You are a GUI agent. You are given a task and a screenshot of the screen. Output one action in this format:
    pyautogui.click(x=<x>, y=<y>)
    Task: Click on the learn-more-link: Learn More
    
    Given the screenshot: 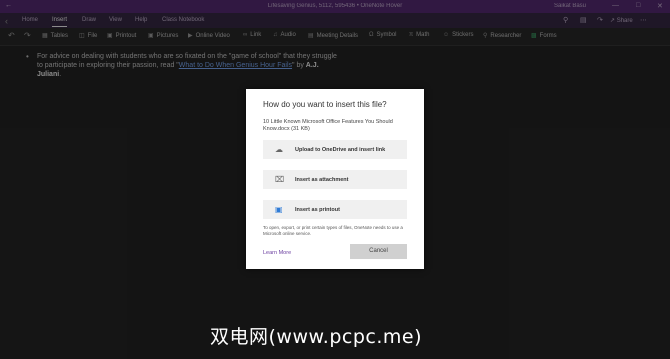 What is the action you would take?
    pyautogui.click(x=277, y=253)
    